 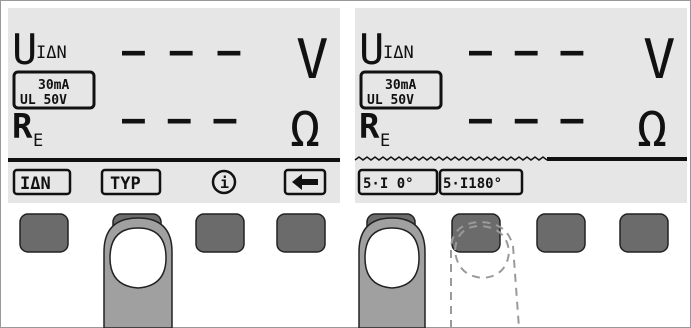 What do you see at coordinates (388, 184) in the screenshot?
I see `softkey-5i0-label: 5·I 0°` at bounding box center [388, 184].